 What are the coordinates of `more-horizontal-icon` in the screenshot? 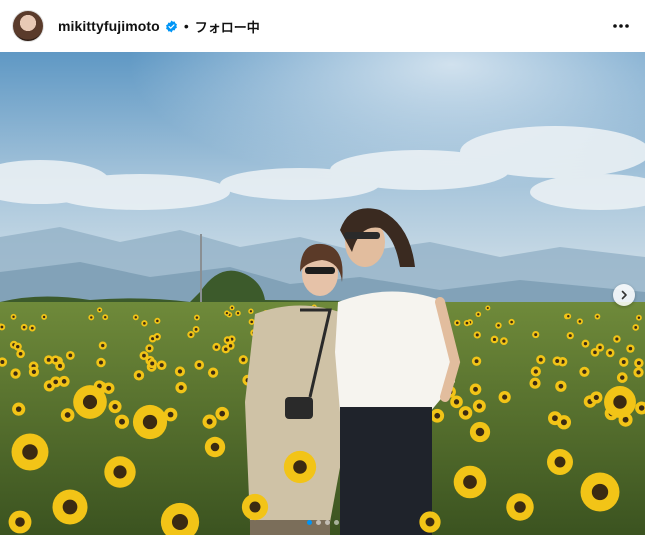 It's located at (621, 26).